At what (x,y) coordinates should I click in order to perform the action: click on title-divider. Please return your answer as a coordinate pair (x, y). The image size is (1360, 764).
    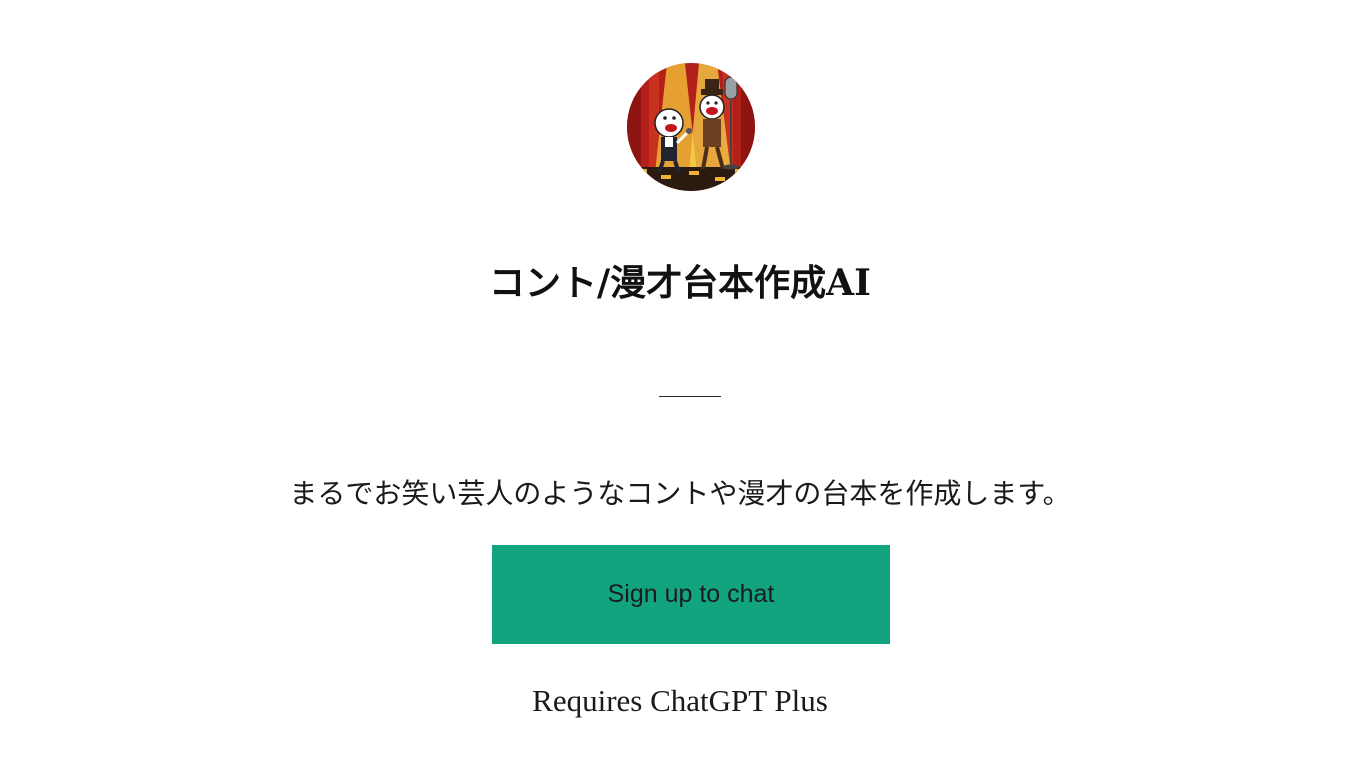
    Looking at the image, I should click on (690, 396).